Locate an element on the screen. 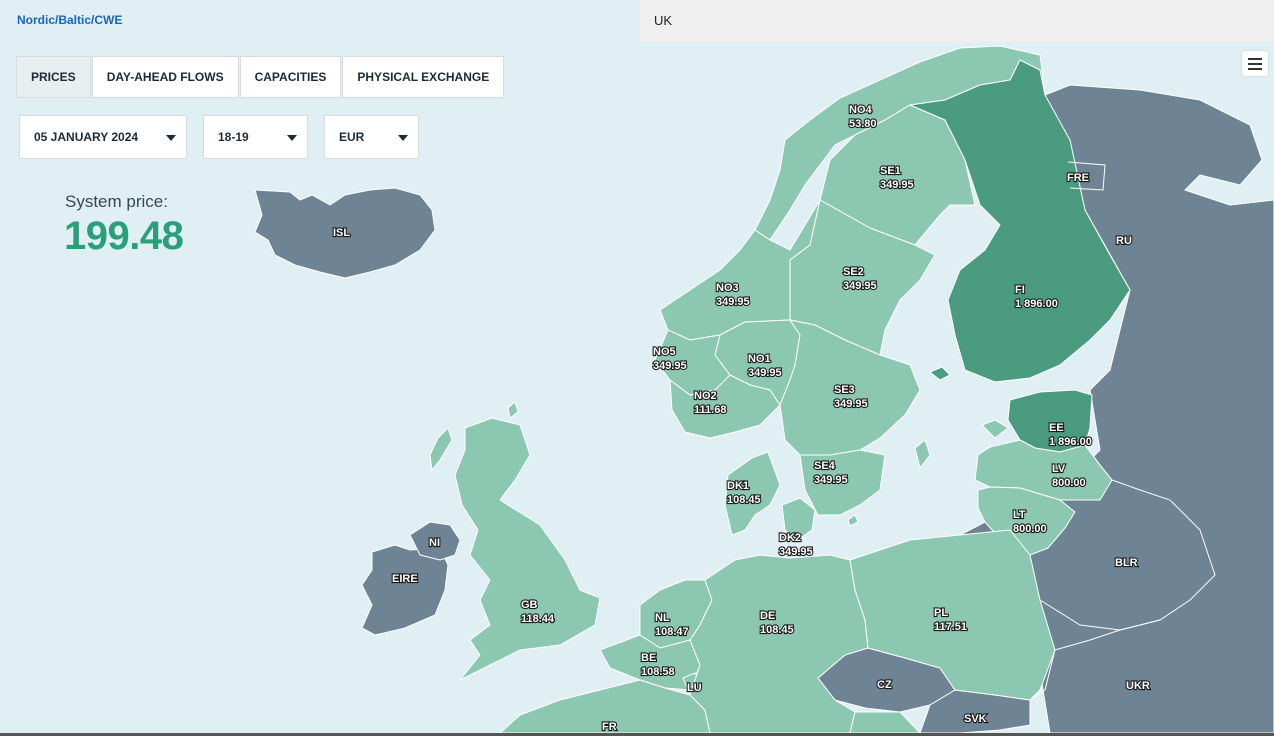 The image size is (1274, 736). hebrides-island is located at coordinates (441, 449).